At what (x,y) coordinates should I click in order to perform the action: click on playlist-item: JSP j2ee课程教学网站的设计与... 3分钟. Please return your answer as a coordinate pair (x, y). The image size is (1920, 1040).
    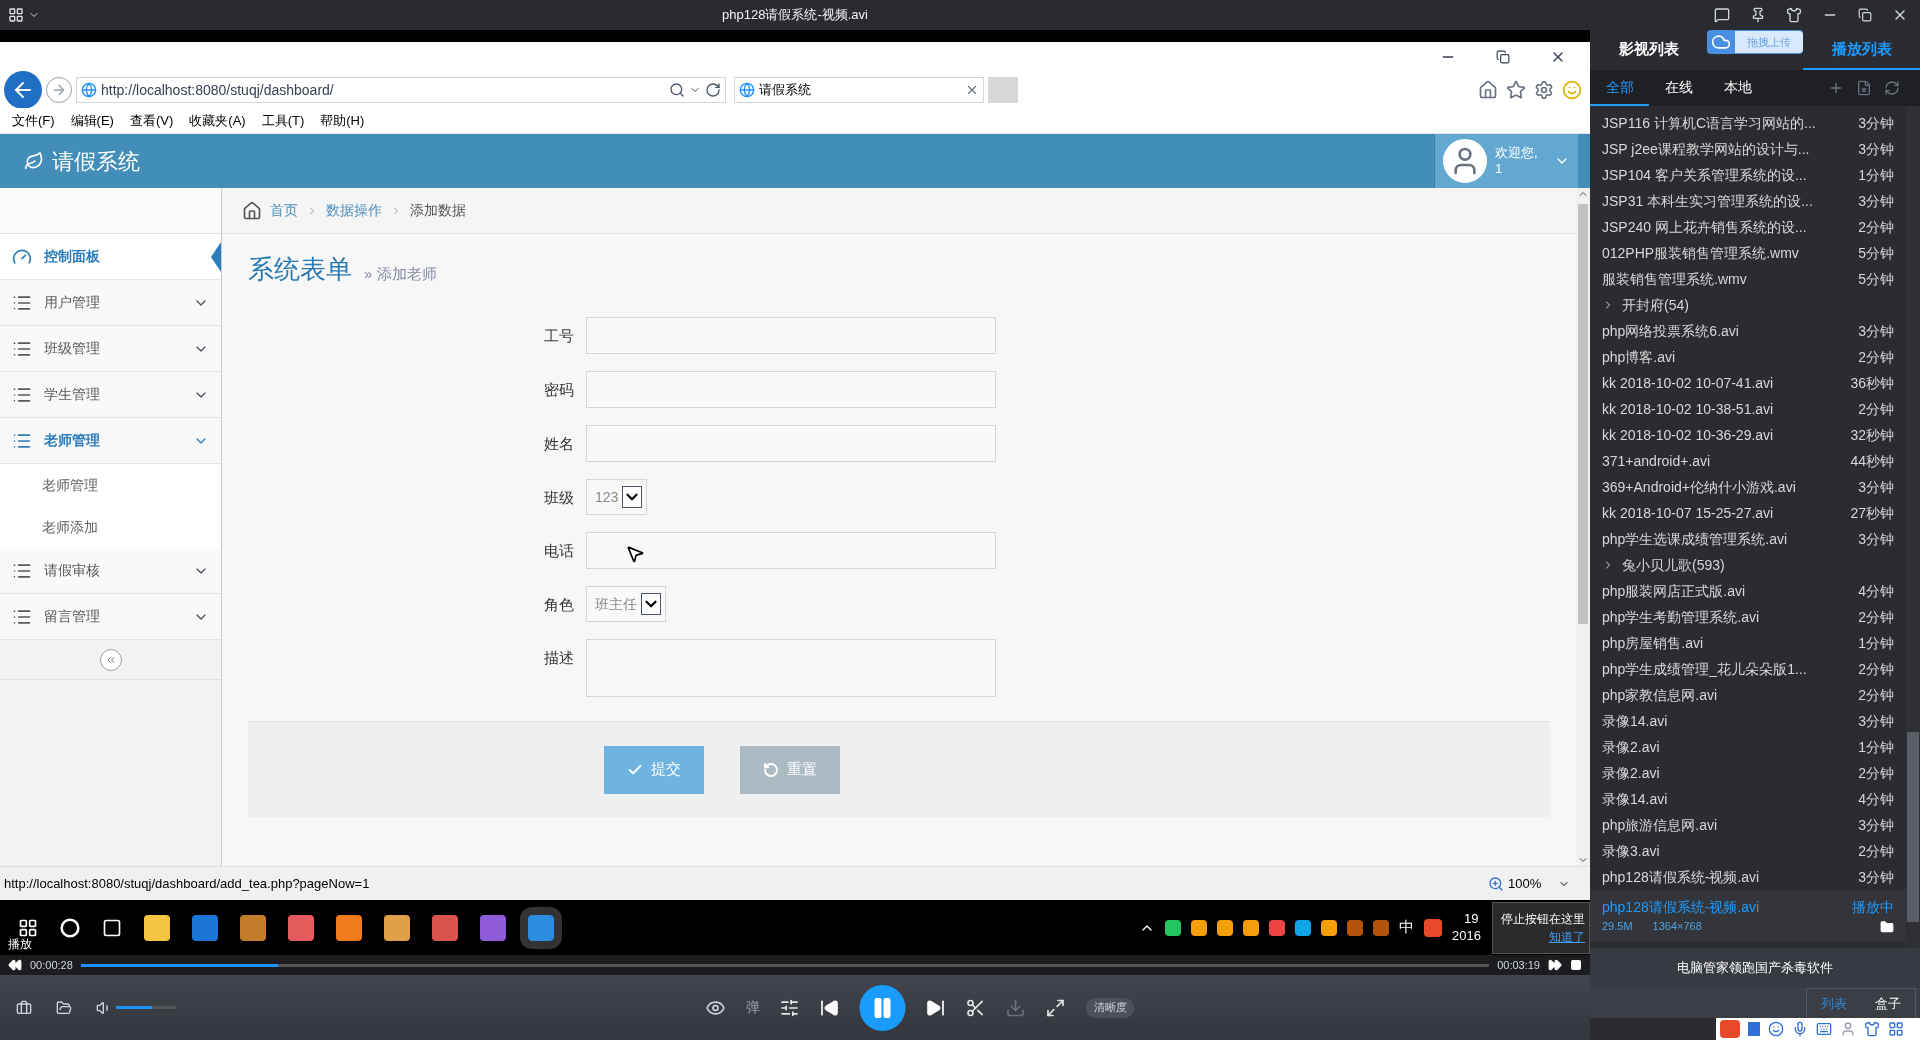
    Looking at the image, I should click on (1748, 149).